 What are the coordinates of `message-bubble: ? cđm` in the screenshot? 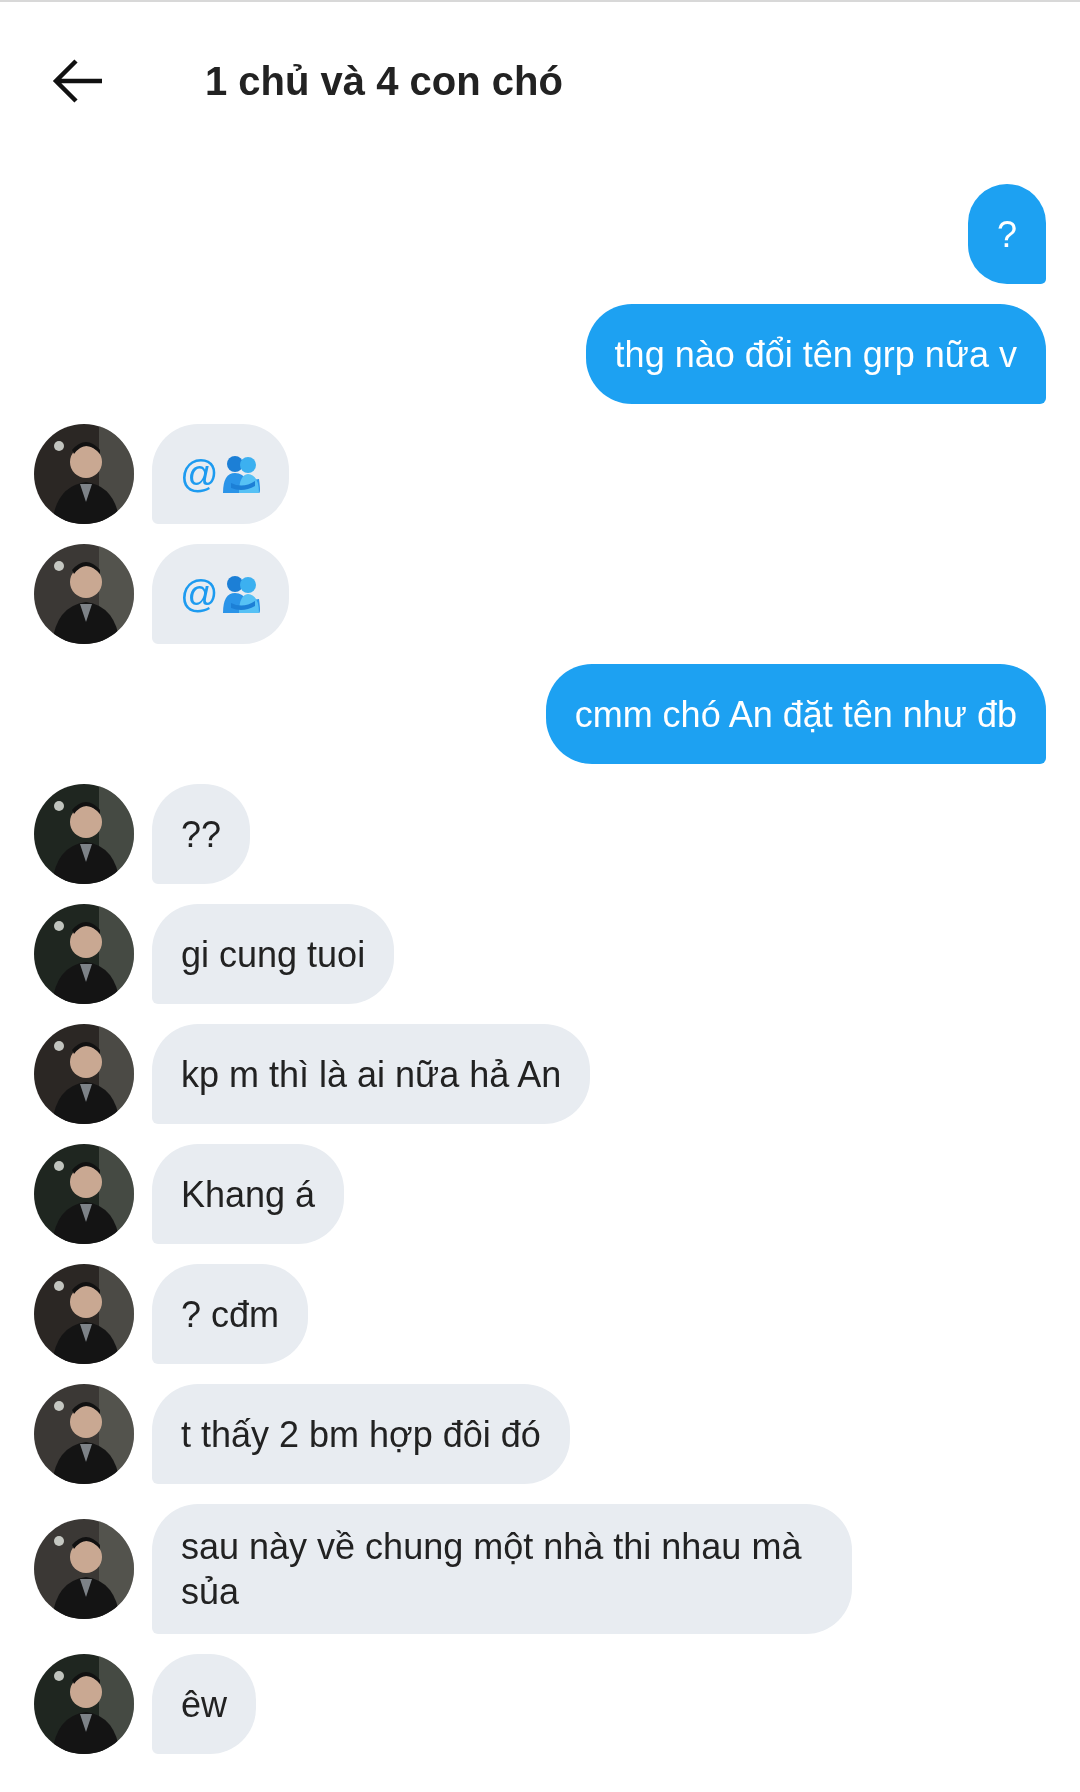 It's located at (230, 1314).